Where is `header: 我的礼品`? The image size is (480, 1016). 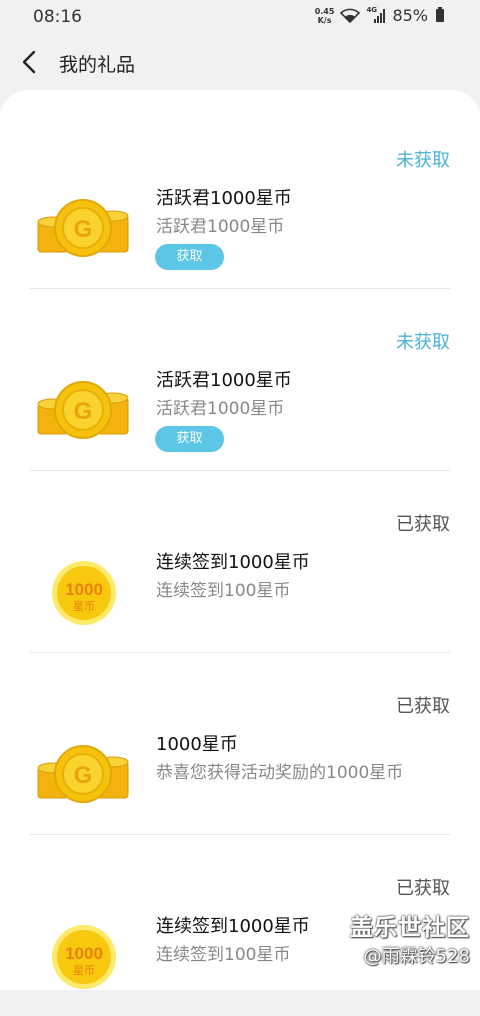 header: 我的礼品 is located at coordinates (240, 62).